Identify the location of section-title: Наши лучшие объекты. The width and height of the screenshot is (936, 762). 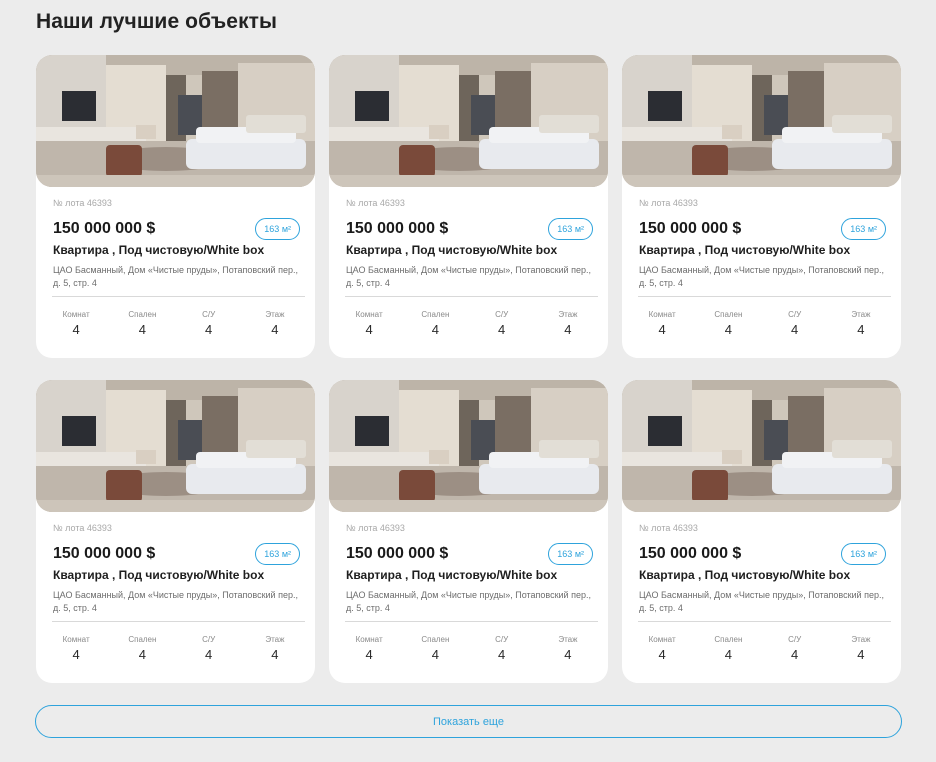
(157, 21).